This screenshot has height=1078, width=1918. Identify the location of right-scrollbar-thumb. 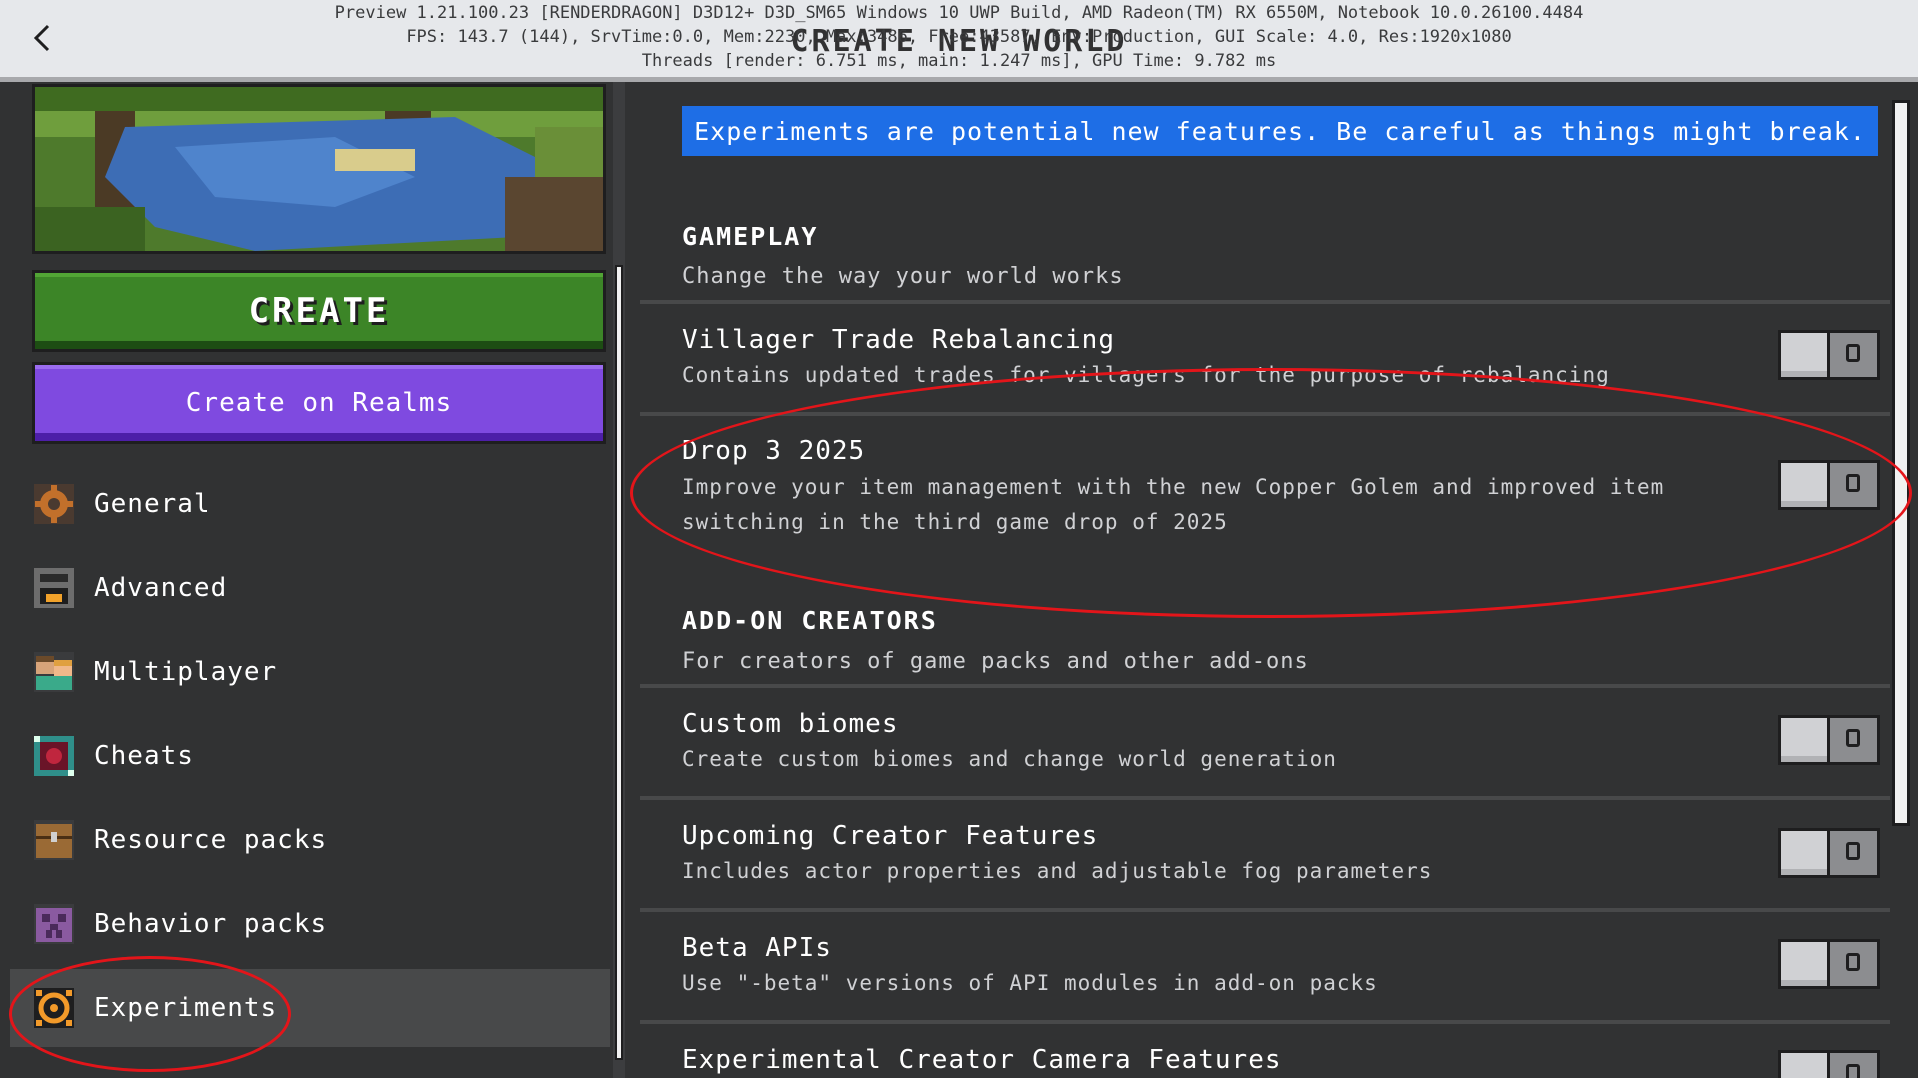
(1901, 463).